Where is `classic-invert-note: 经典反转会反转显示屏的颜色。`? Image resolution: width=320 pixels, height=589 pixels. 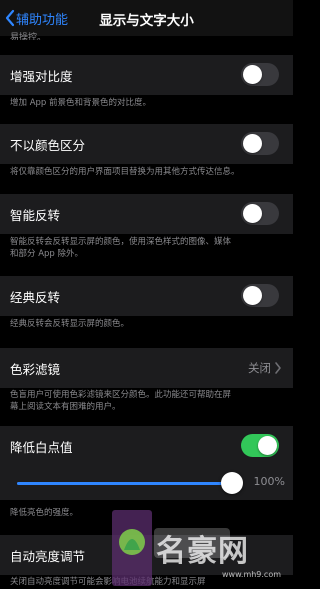 classic-invert-note: 经典反转会反转显示屏的颜色。 is located at coordinates (70, 324).